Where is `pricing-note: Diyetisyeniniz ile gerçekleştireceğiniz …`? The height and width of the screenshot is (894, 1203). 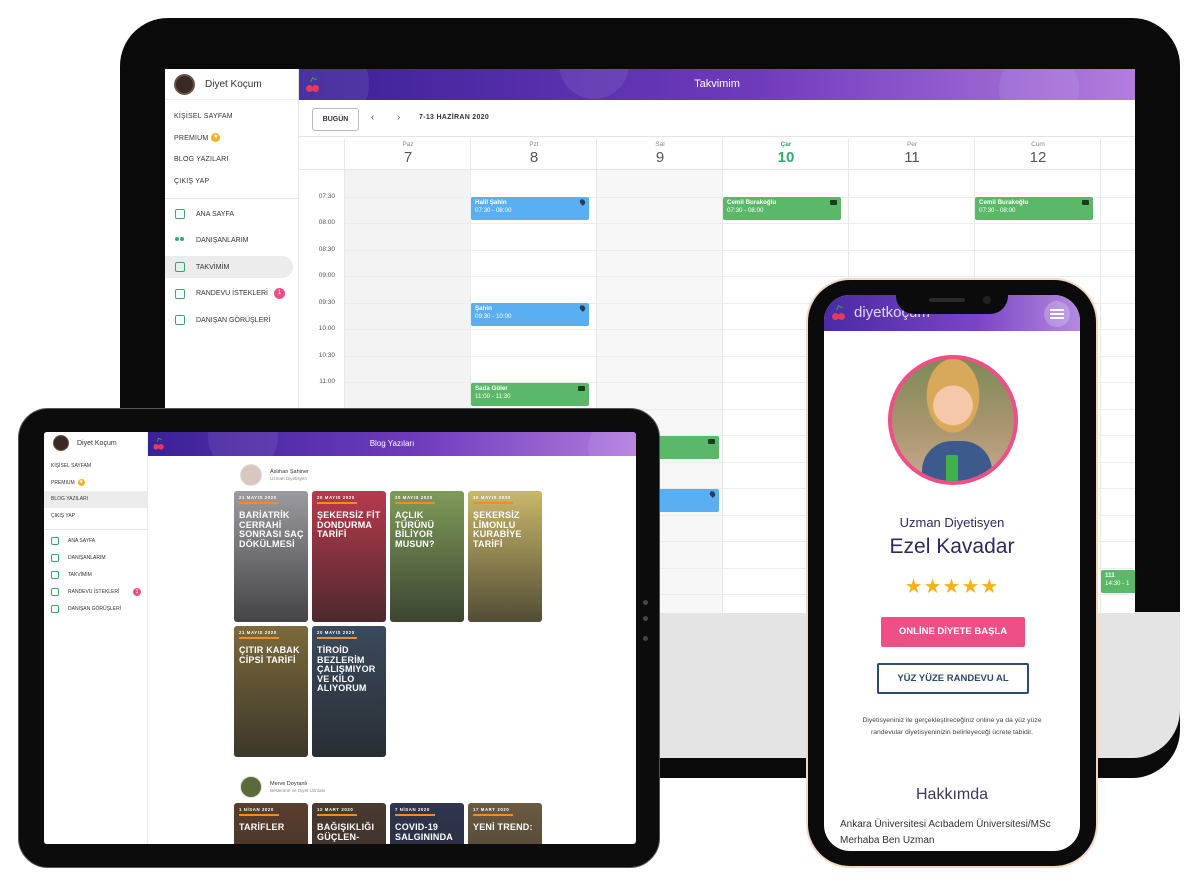 pricing-note: Diyetisyeniniz ile gerçekleştireceğiniz … is located at coordinates (952, 726).